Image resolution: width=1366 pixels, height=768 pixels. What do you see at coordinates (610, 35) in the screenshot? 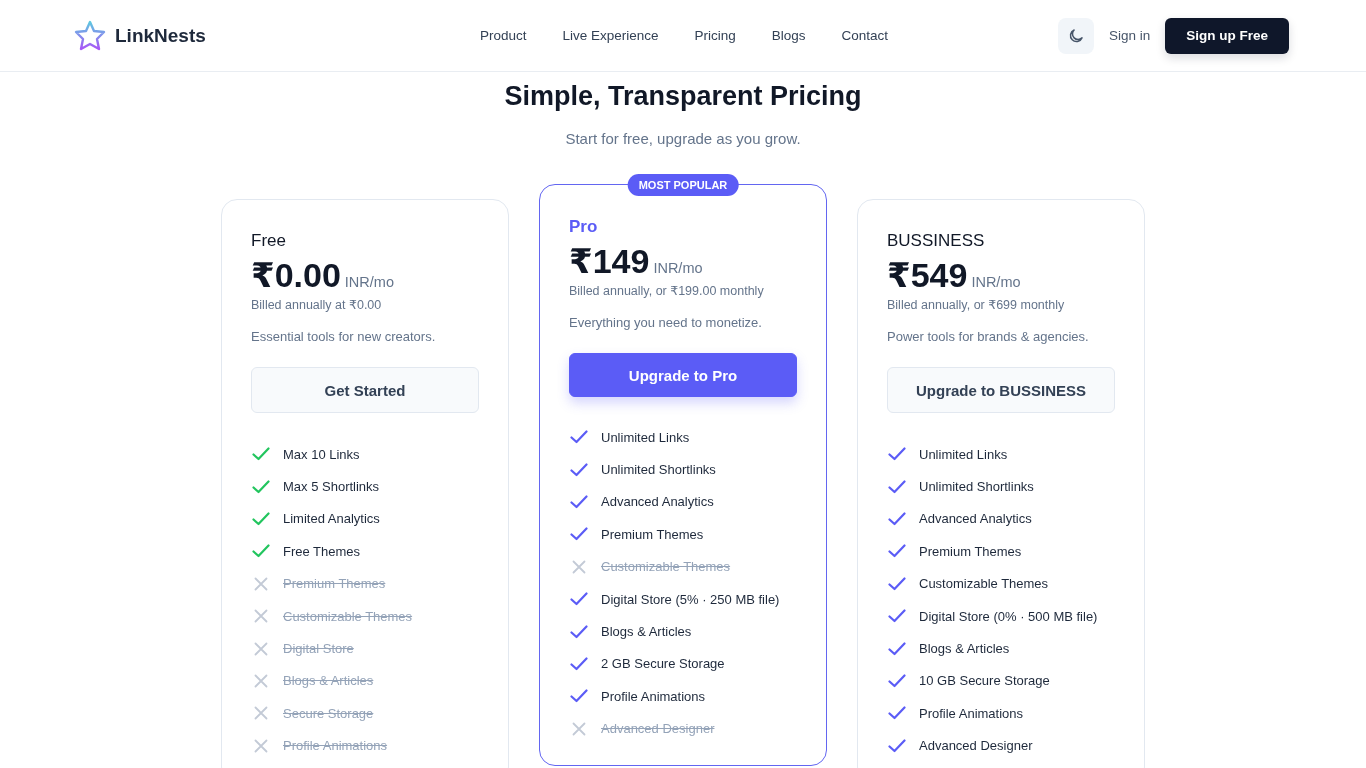
I see `nav-link: Live Experience` at bounding box center [610, 35].